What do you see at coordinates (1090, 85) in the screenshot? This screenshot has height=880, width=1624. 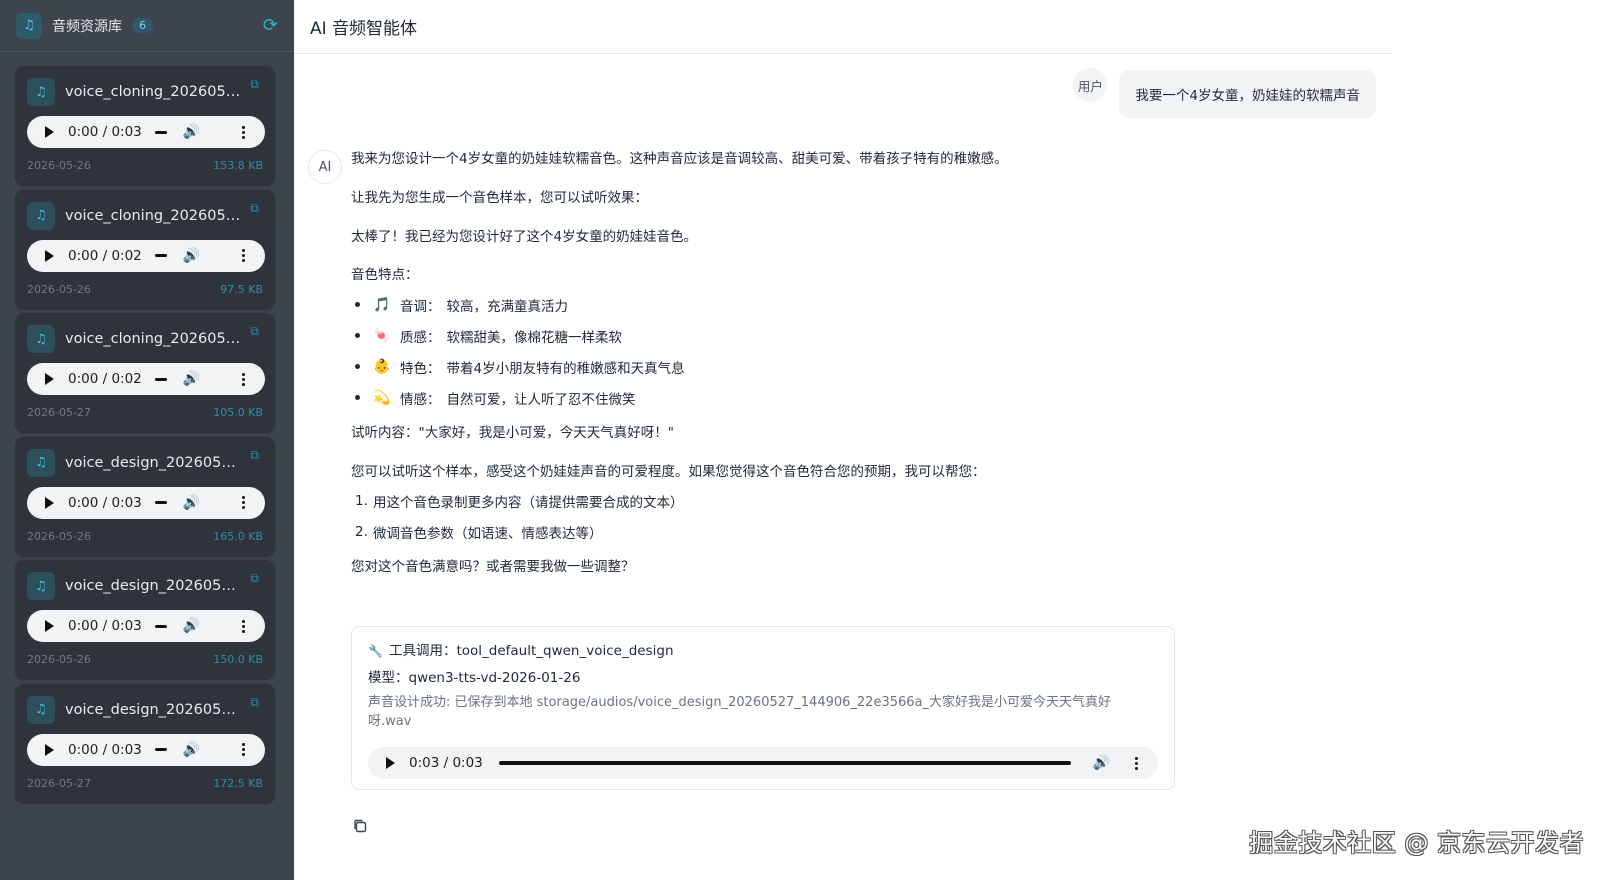 I see `user-avatar: 用户` at bounding box center [1090, 85].